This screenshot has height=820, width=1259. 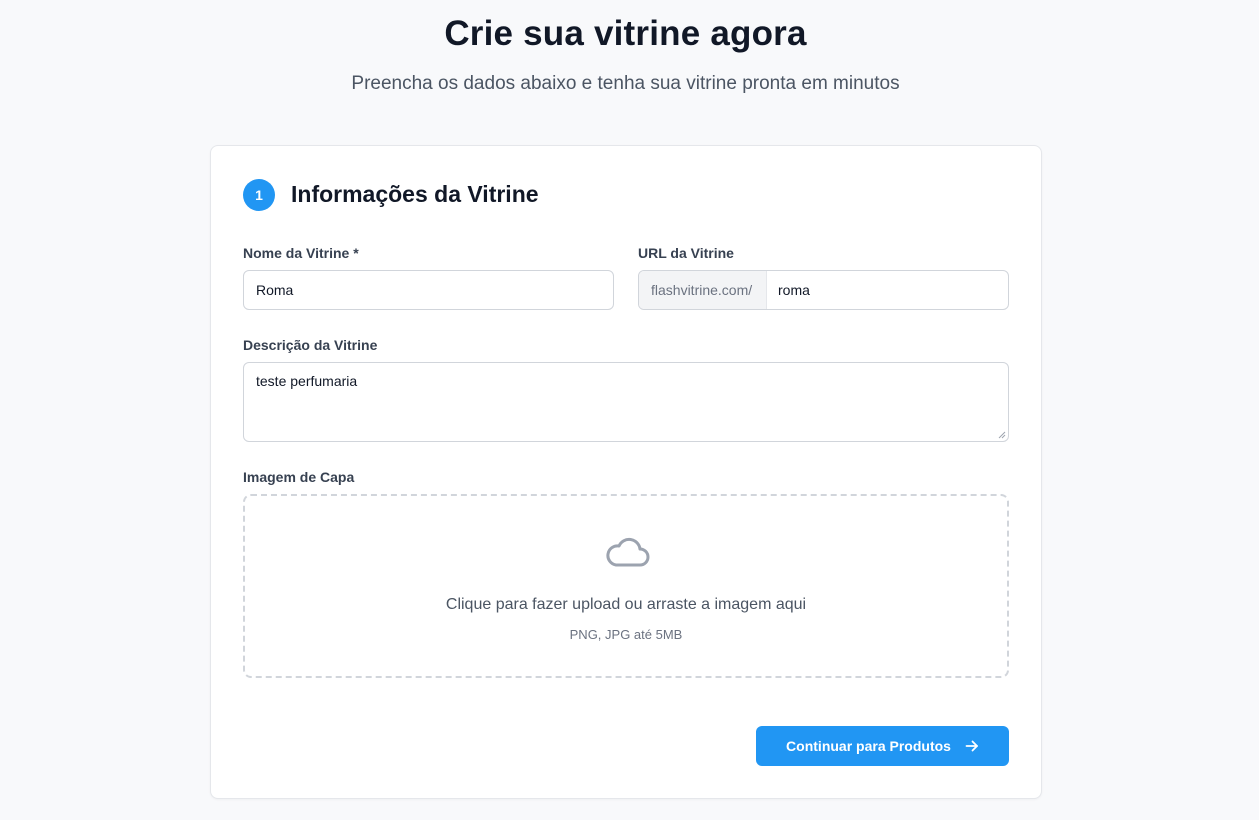 What do you see at coordinates (887, 290) in the screenshot?
I see `url-input: roma` at bounding box center [887, 290].